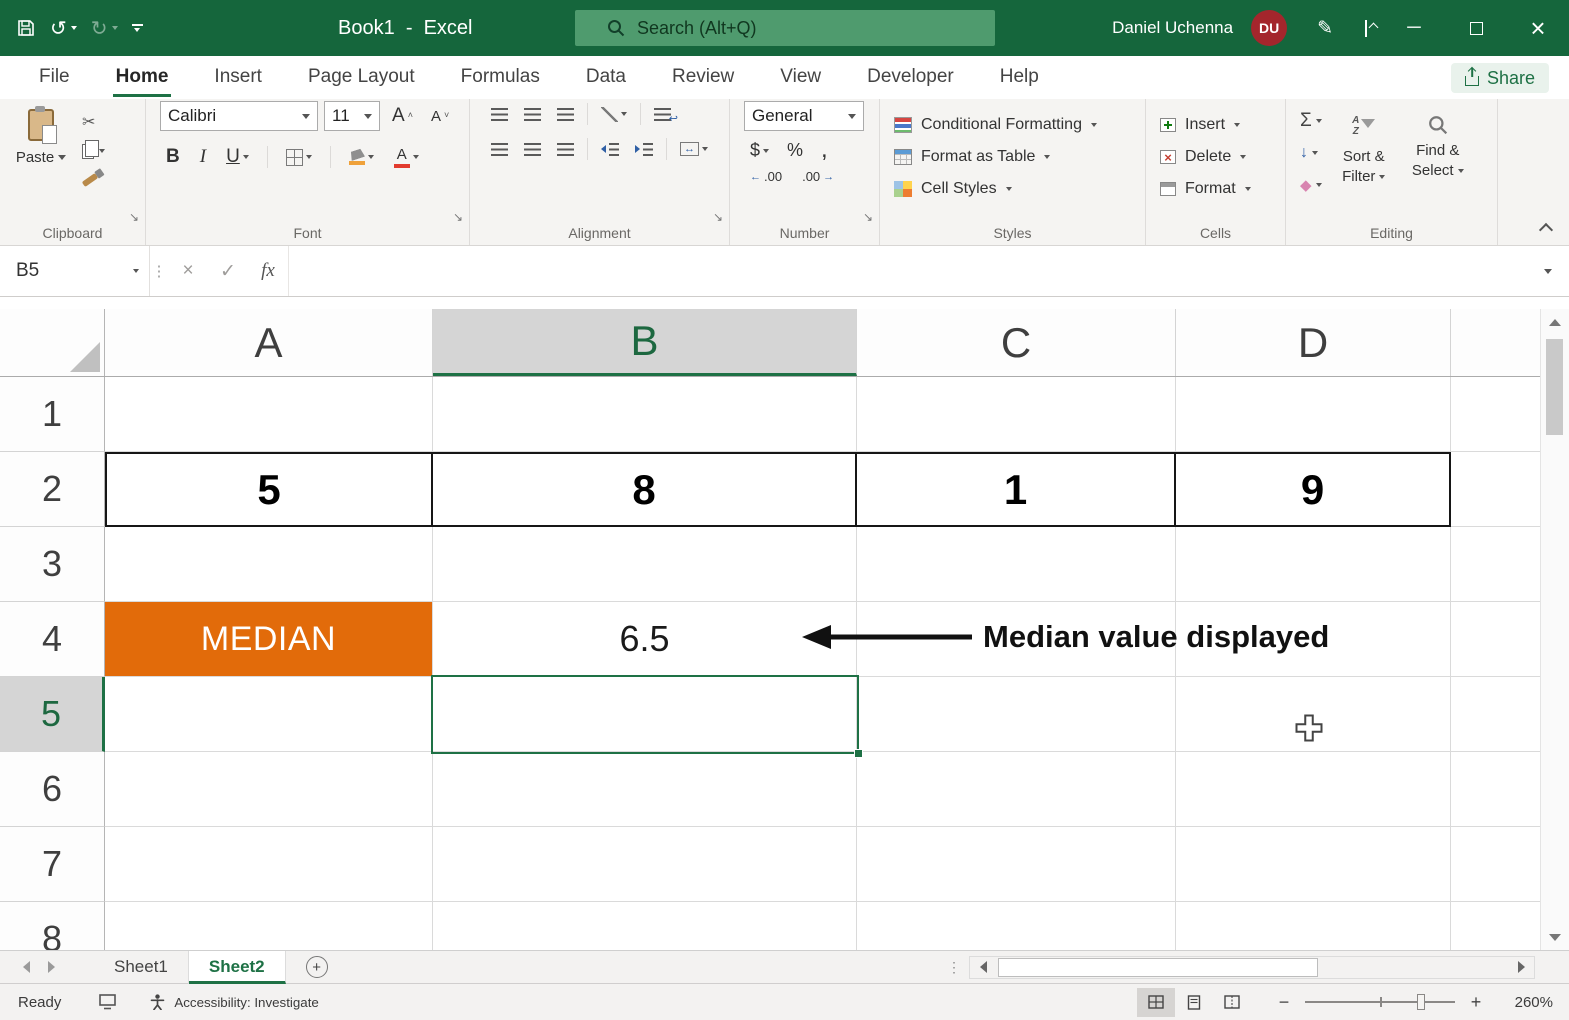 This screenshot has height=1020, width=1569. I want to click on increase-decimal-button: ← .00, so click(766, 176).